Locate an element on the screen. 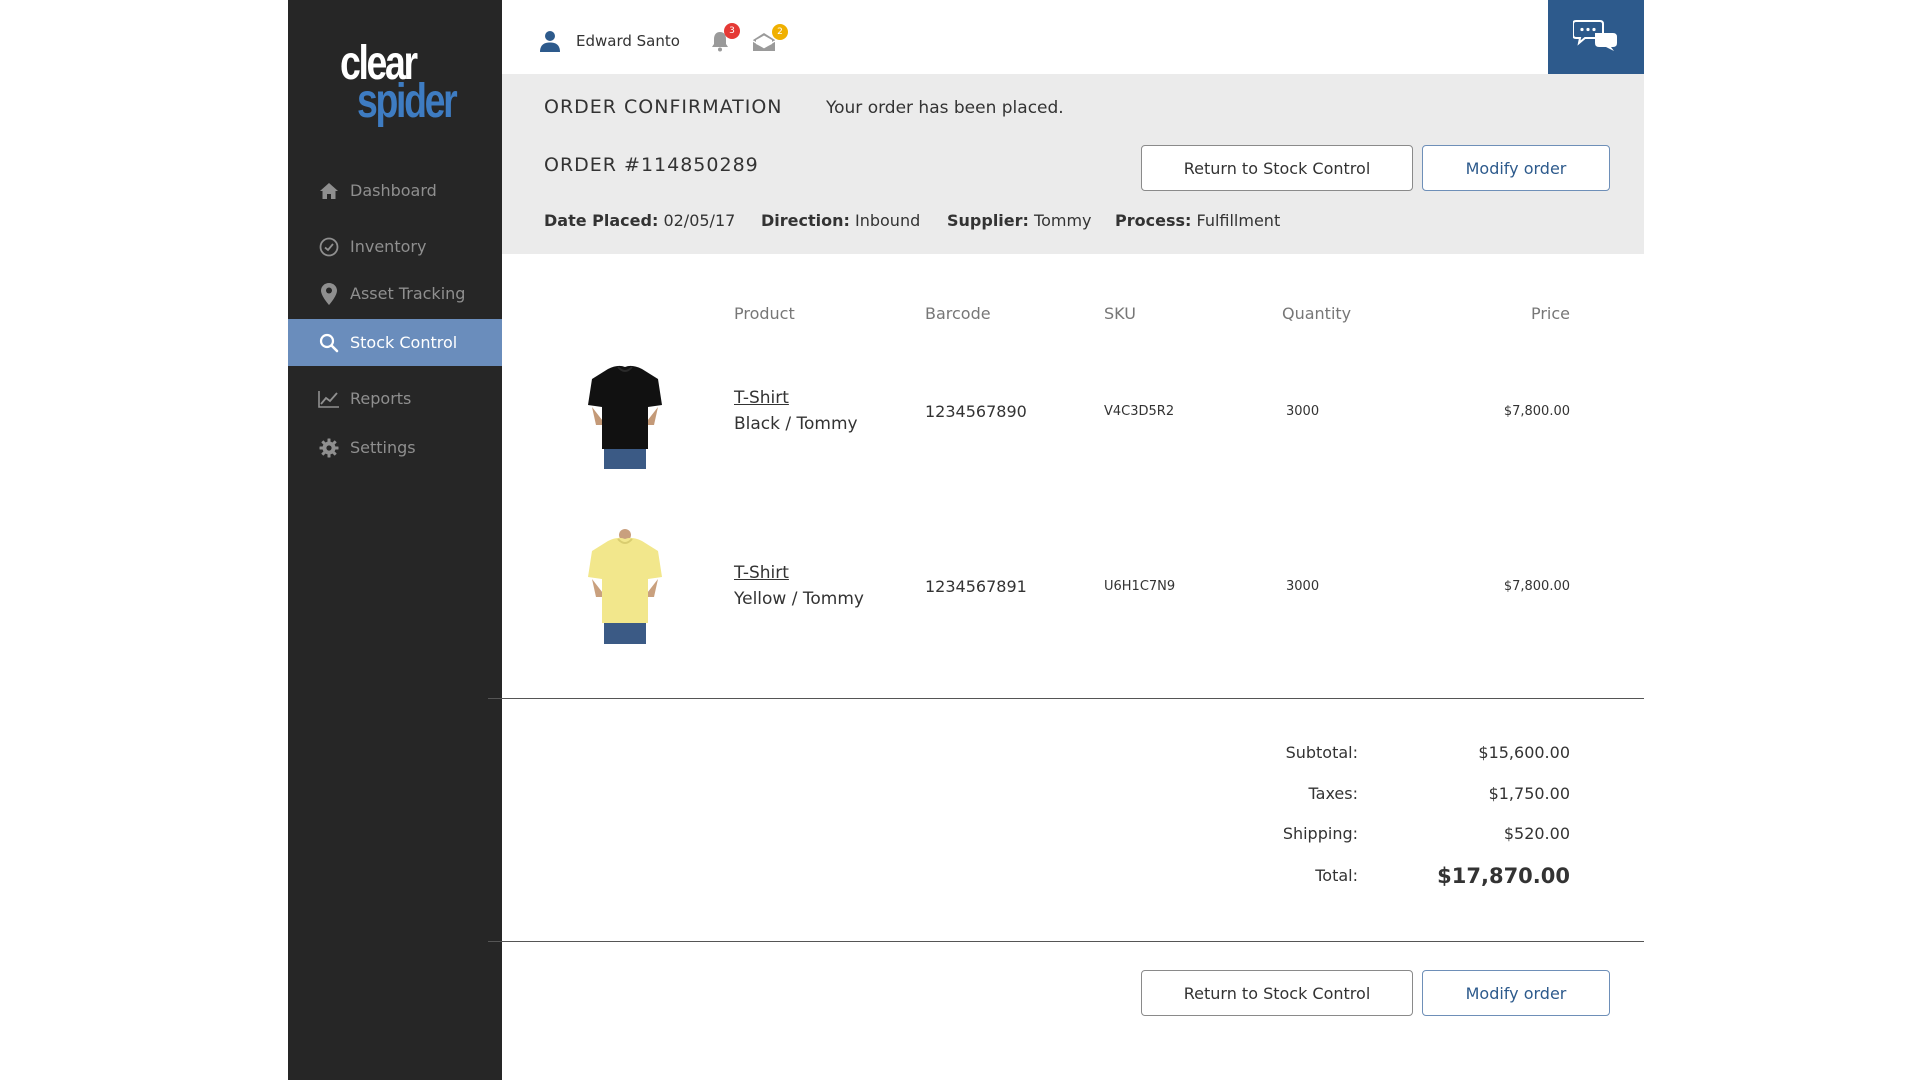 Image resolution: width=1920 pixels, height=1080 pixels. line-chart-icon is located at coordinates (329, 399).